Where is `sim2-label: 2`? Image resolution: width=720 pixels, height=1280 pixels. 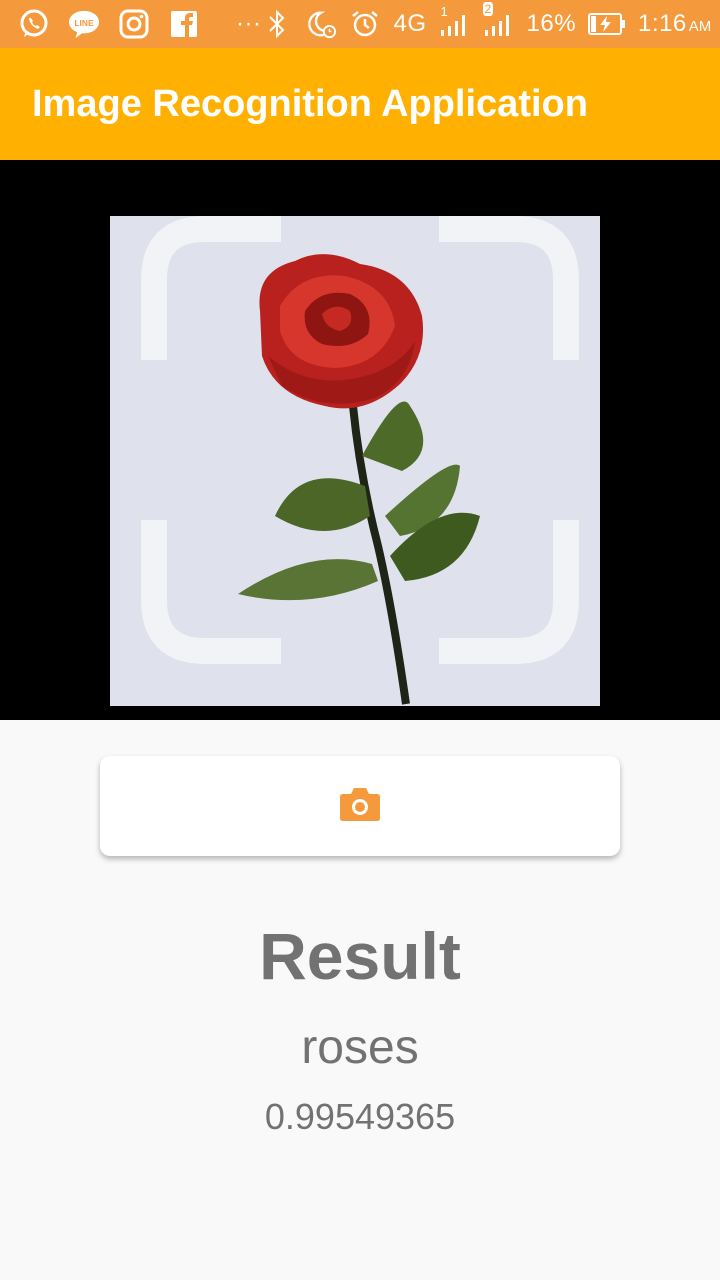 sim2-label: 2 is located at coordinates (488, 9).